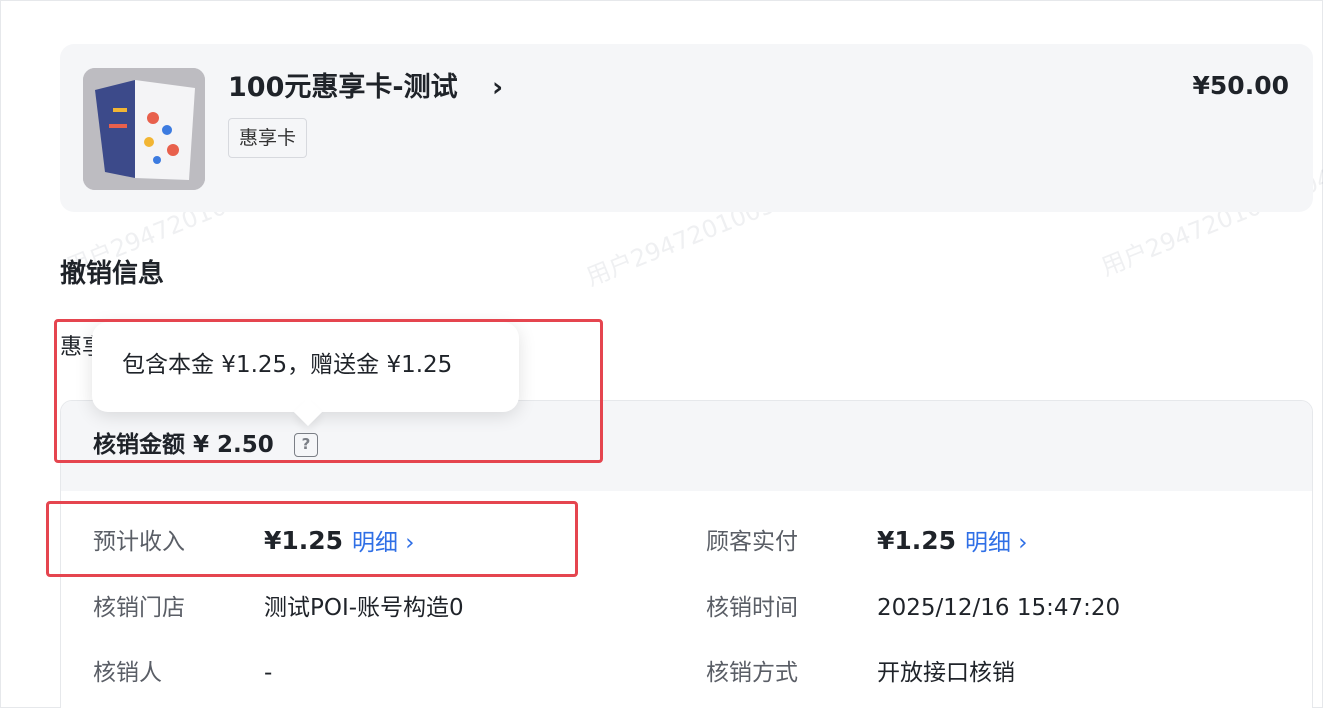 Image resolution: width=1323 pixels, height=708 pixels. I want to click on help-icon: ?, so click(306, 445).